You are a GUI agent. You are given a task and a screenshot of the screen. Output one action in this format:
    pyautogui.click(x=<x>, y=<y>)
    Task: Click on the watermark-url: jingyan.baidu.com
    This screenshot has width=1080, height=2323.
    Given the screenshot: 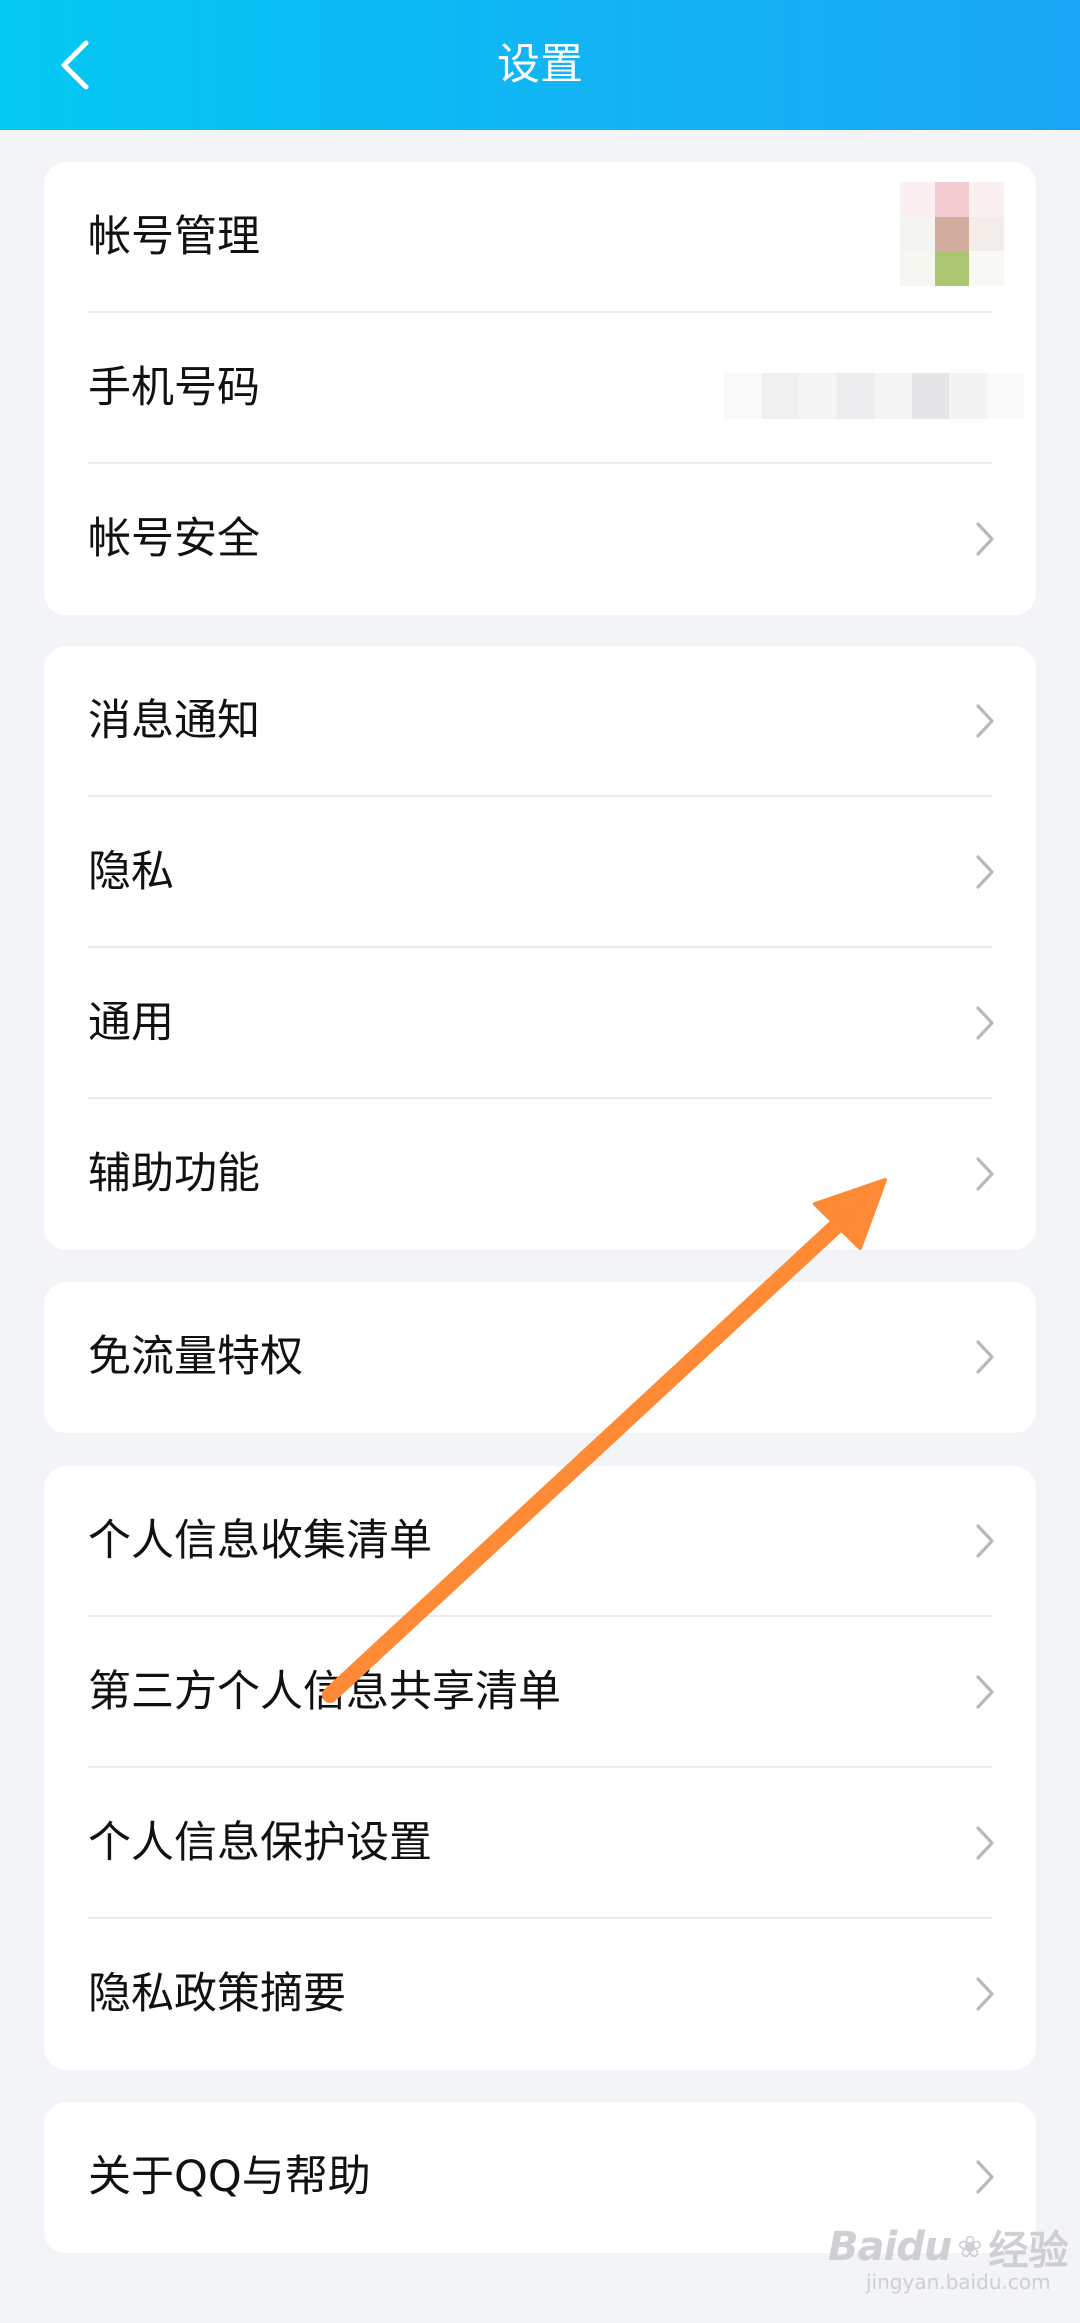 What is the action you would take?
    pyautogui.click(x=958, y=2282)
    